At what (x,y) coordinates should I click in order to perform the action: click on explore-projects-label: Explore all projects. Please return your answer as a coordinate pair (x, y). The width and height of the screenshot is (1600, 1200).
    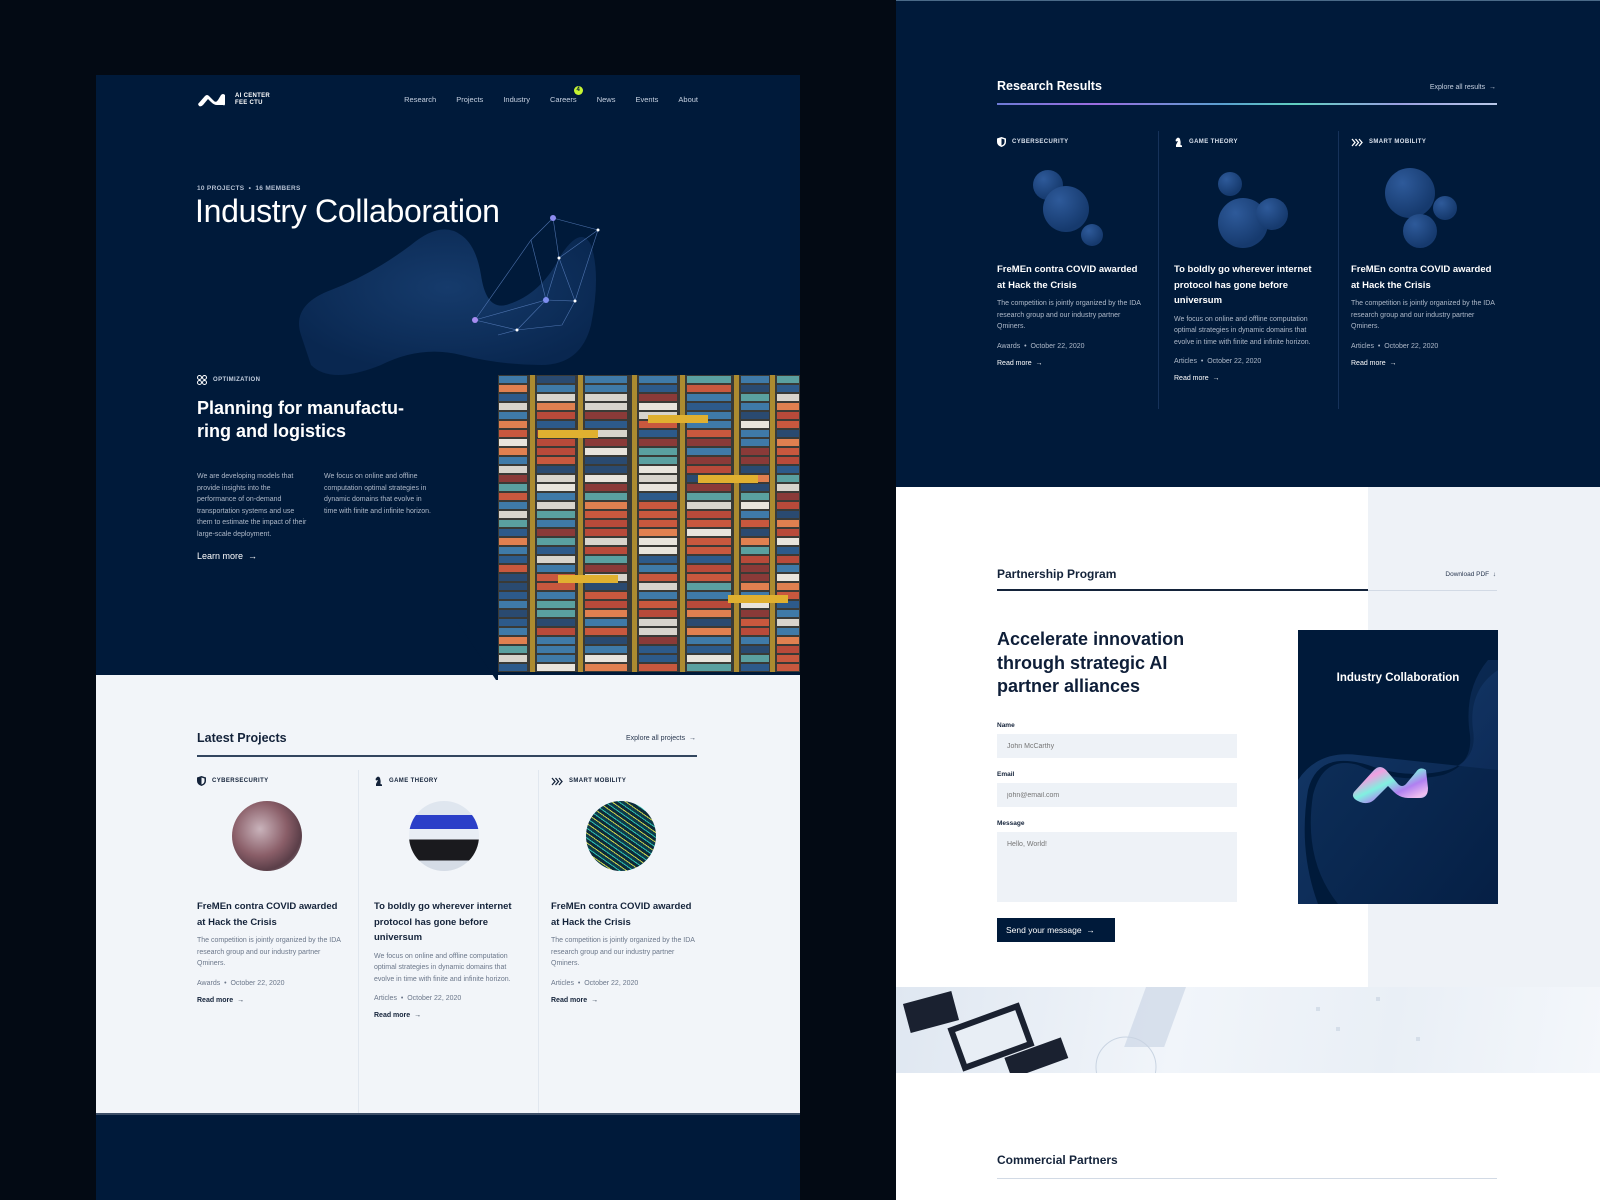
    Looking at the image, I should click on (655, 738).